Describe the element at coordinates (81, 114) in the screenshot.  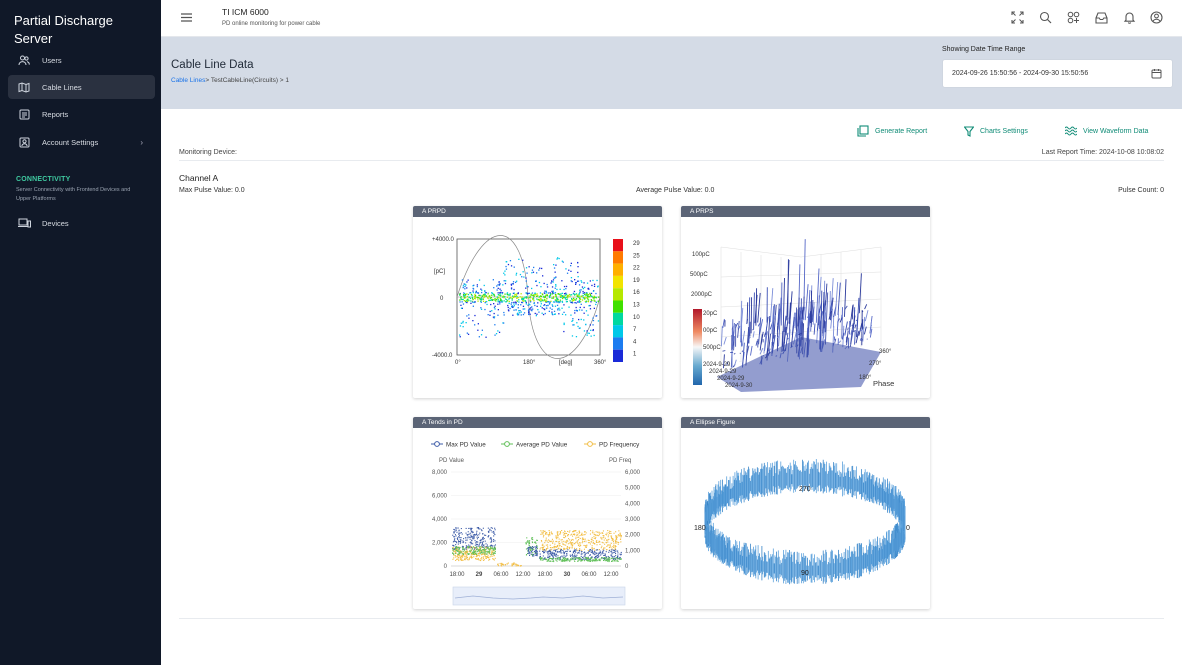
I see `sidebar-item-reports: Reports` at that location.